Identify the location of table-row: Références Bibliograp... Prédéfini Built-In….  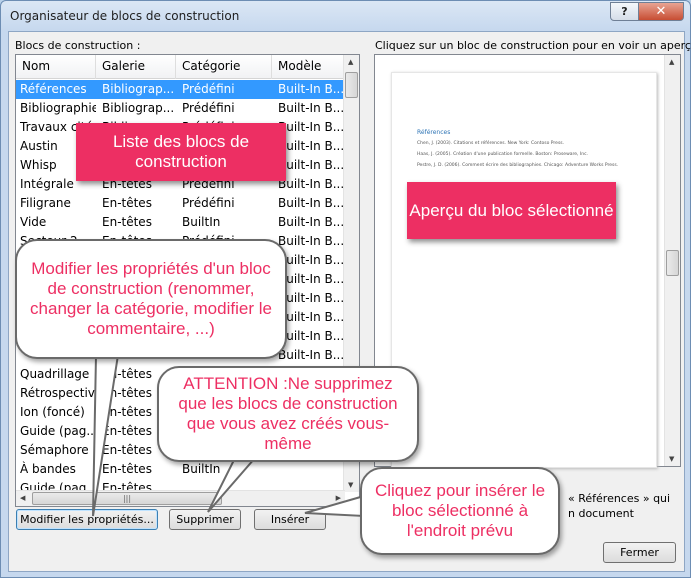
(180, 89).